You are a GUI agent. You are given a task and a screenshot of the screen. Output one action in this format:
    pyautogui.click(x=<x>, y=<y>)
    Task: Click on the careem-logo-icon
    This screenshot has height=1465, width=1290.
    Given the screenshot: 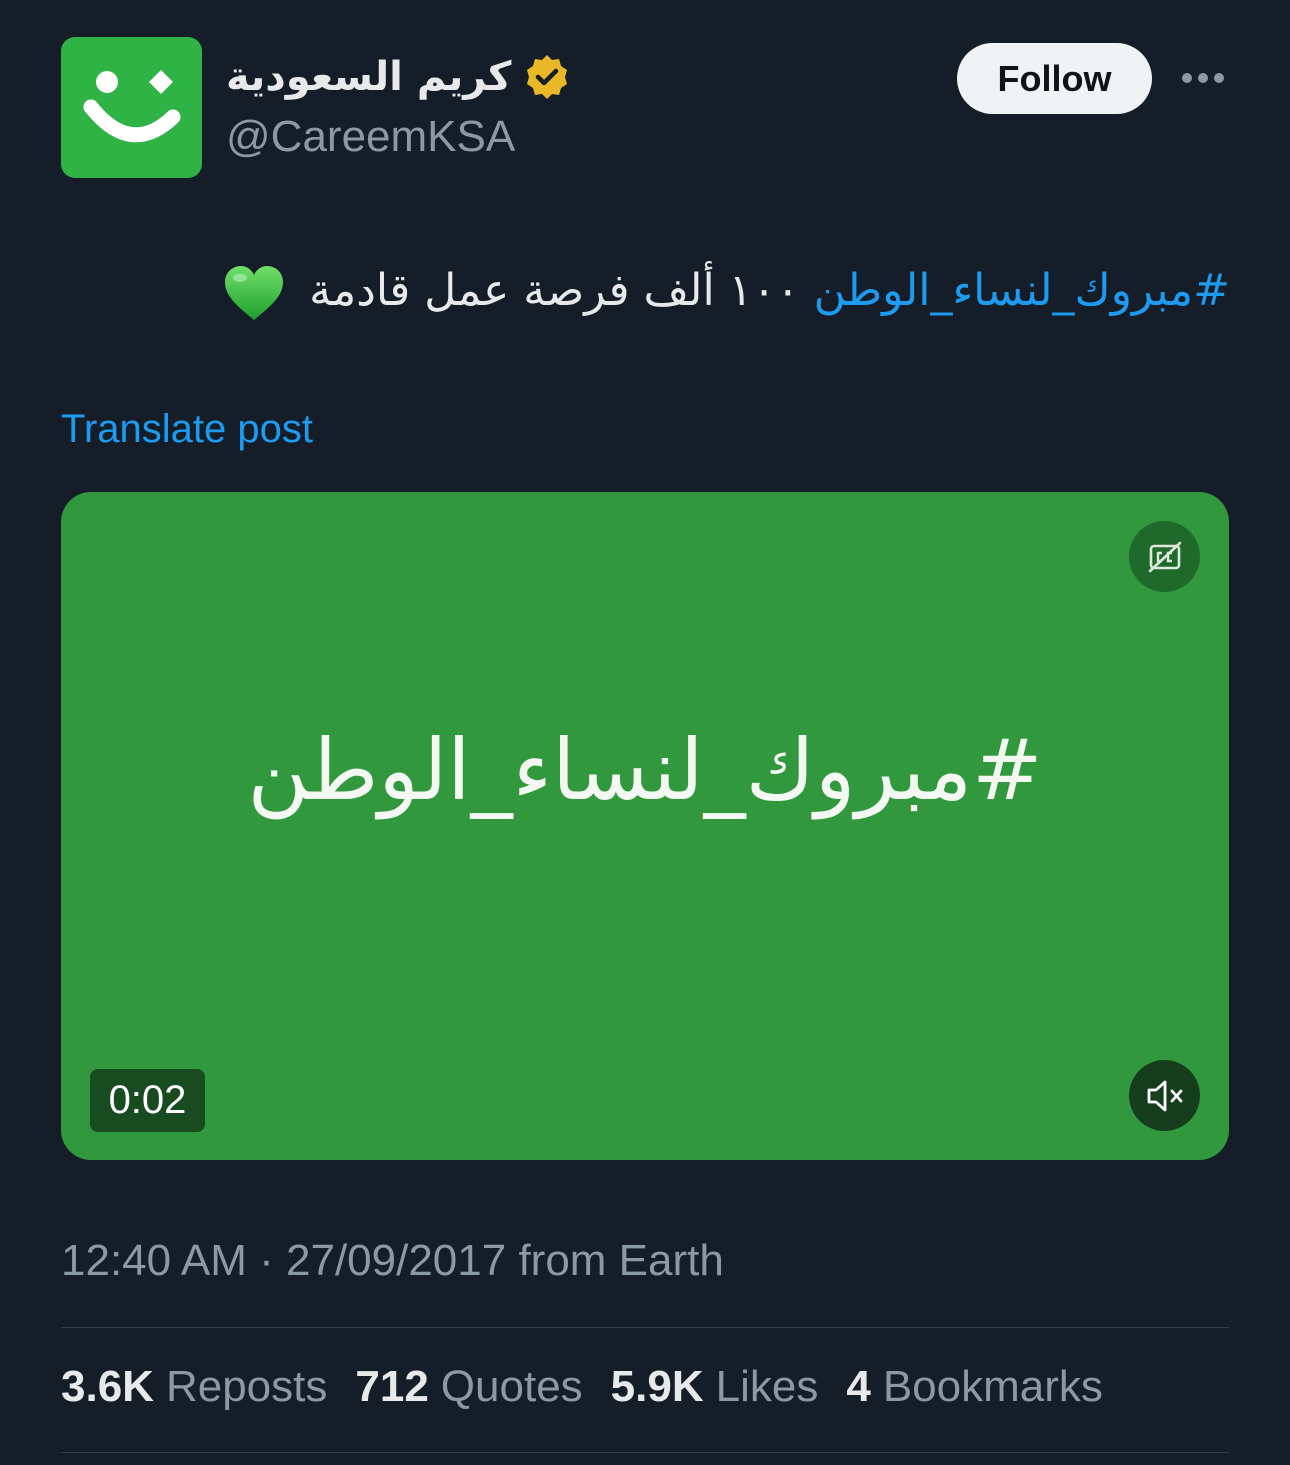 What is the action you would take?
    pyautogui.click(x=132, y=106)
    